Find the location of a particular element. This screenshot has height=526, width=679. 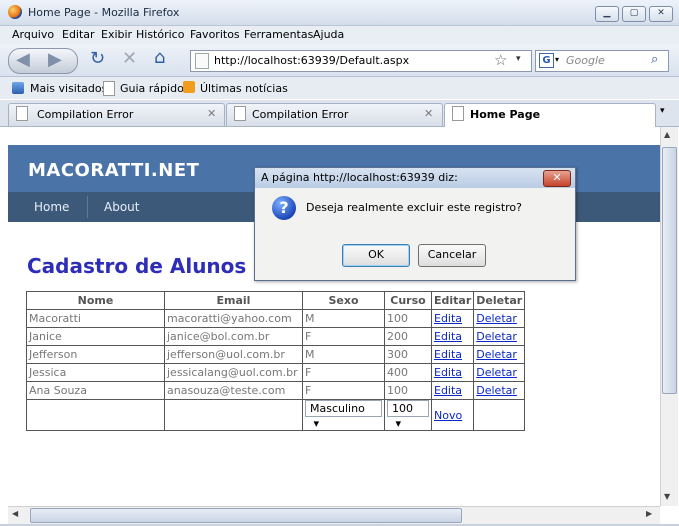

novo-cell: Novo is located at coordinates (452, 415).